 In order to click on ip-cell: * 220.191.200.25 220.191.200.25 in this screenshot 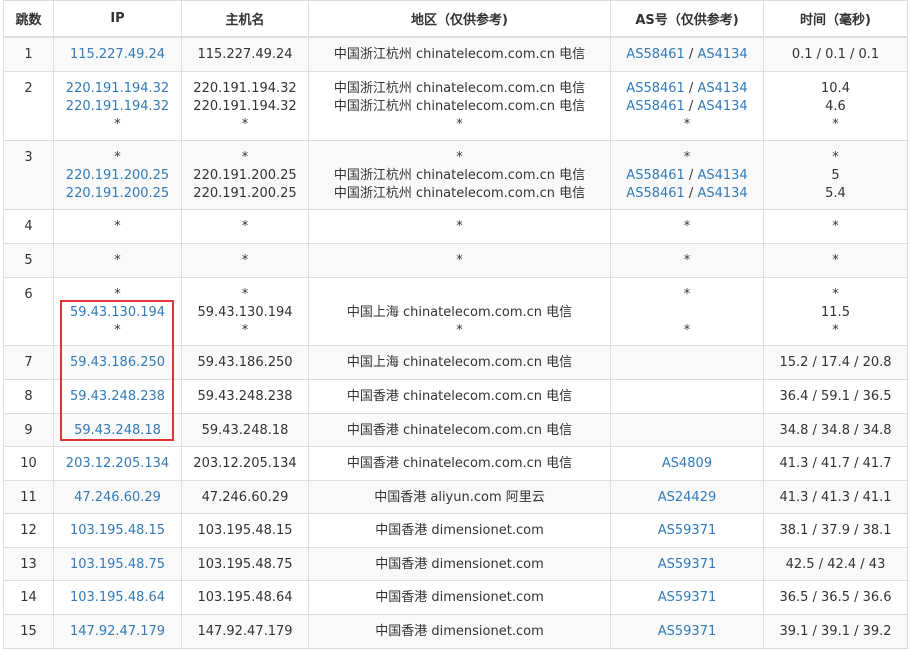, I will do `click(117, 174)`.